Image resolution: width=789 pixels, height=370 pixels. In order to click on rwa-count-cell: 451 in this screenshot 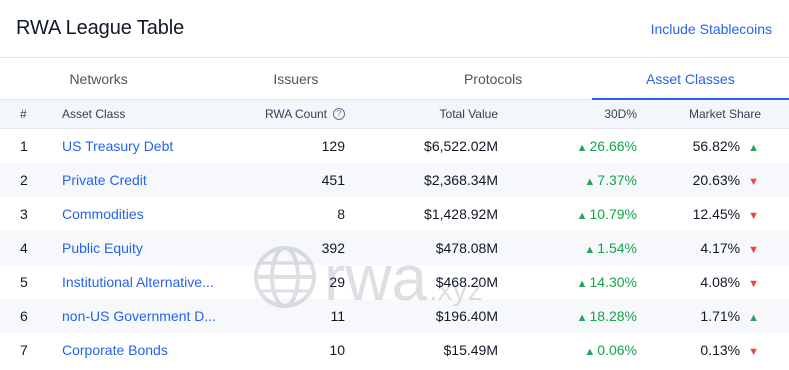, I will do `click(333, 180)`.